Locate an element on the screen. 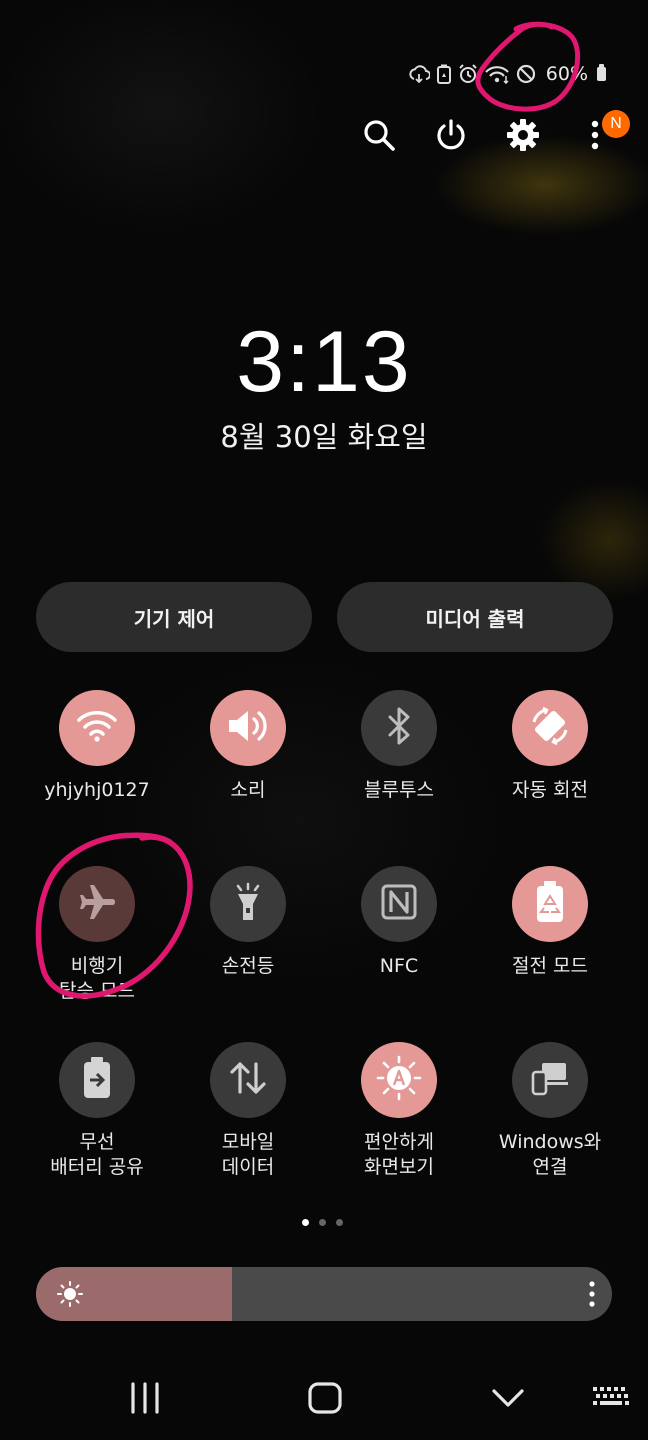  tile-label: 블루투스 is located at coordinates (399, 790).